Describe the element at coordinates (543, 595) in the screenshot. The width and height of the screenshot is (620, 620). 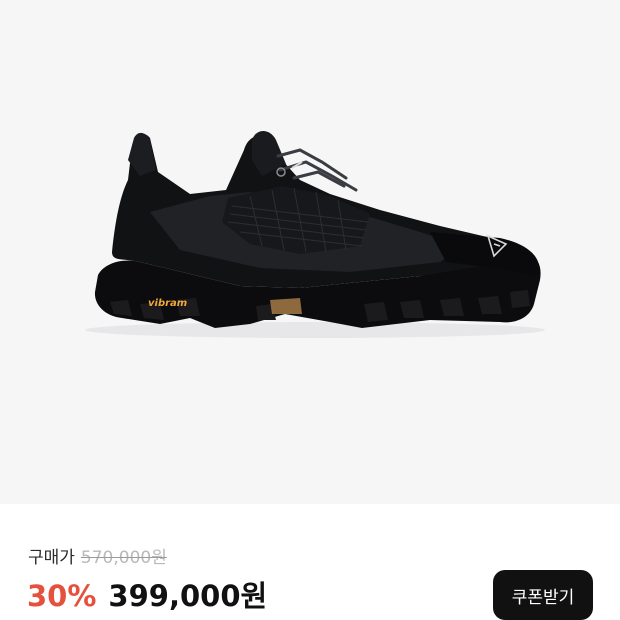
I see `coupon-button: 쿠폰받기` at that location.